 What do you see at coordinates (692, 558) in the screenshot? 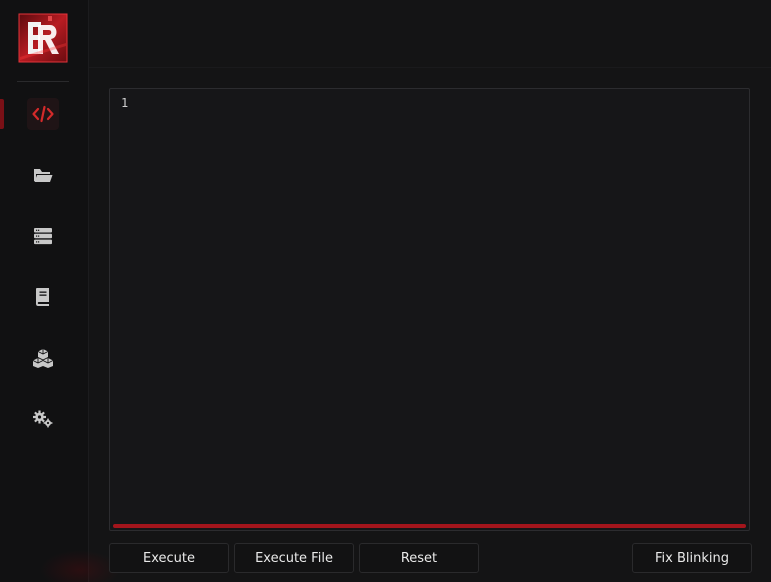
I see `fix-blinking-button: Fix Blinking` at bounding box center [692, 558].